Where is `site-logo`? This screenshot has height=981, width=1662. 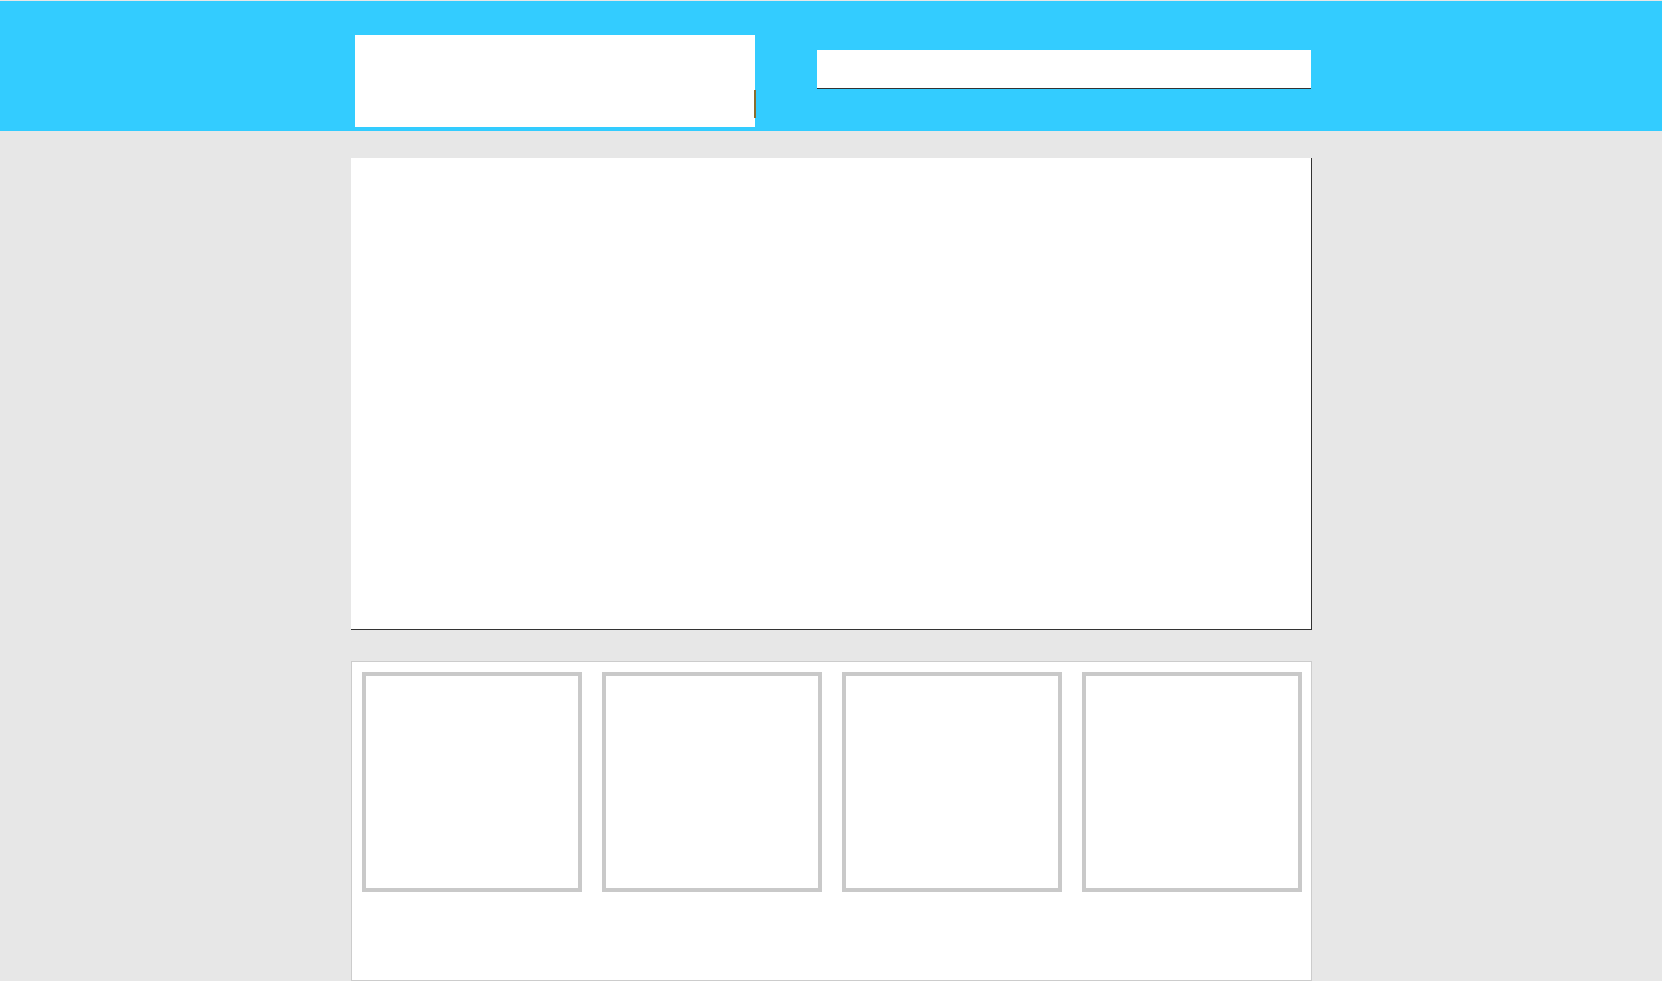 site-logo is located at coordinates (555, 81).